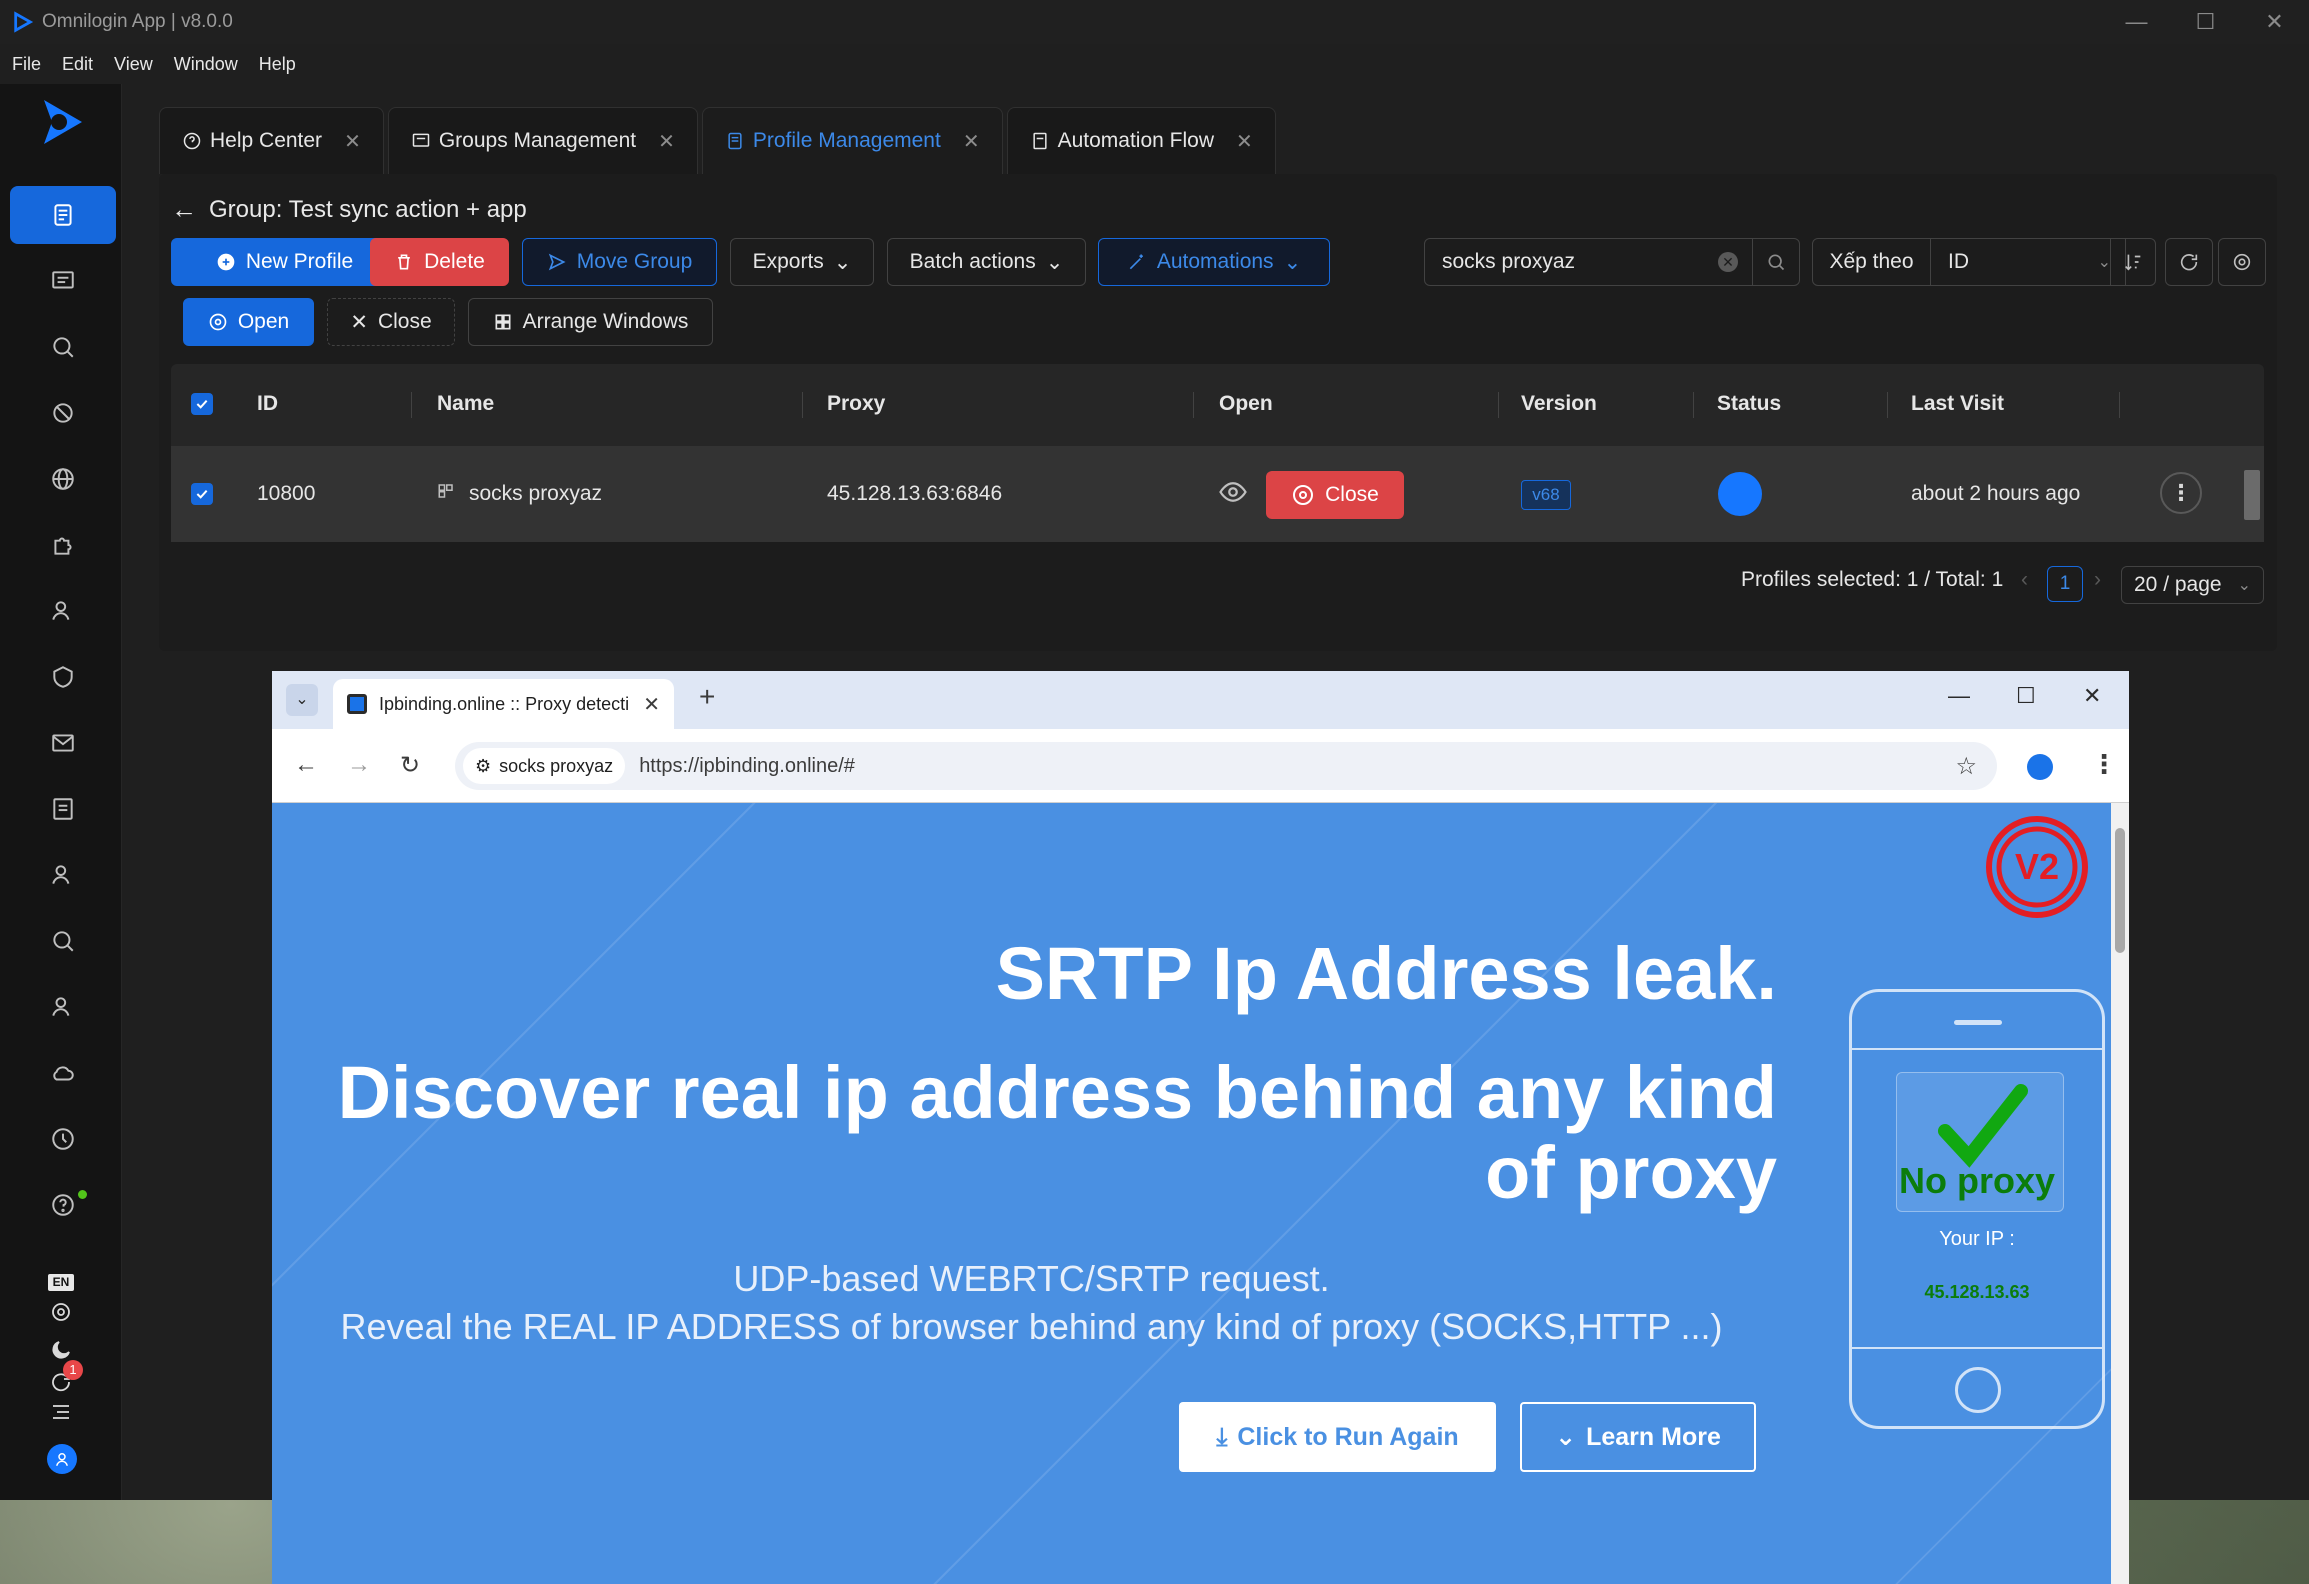 The width and height of the screenshot is (2309, 1584). Describe the element at coordinates (2242, 262) in the screenshot. I see `settings-button` at that location.